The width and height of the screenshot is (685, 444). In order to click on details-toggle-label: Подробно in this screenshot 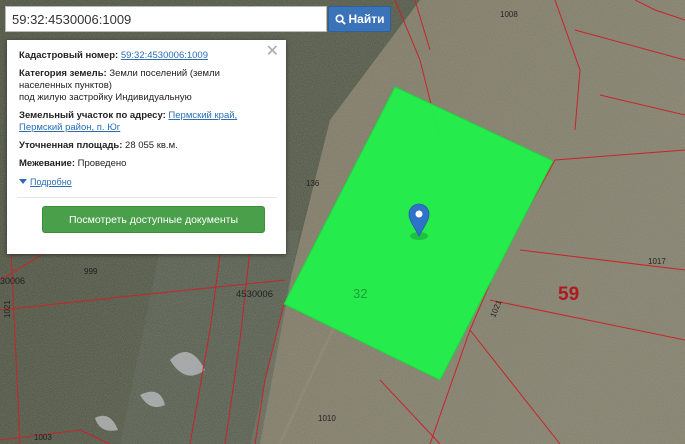, I will do `click(51, 182)`.